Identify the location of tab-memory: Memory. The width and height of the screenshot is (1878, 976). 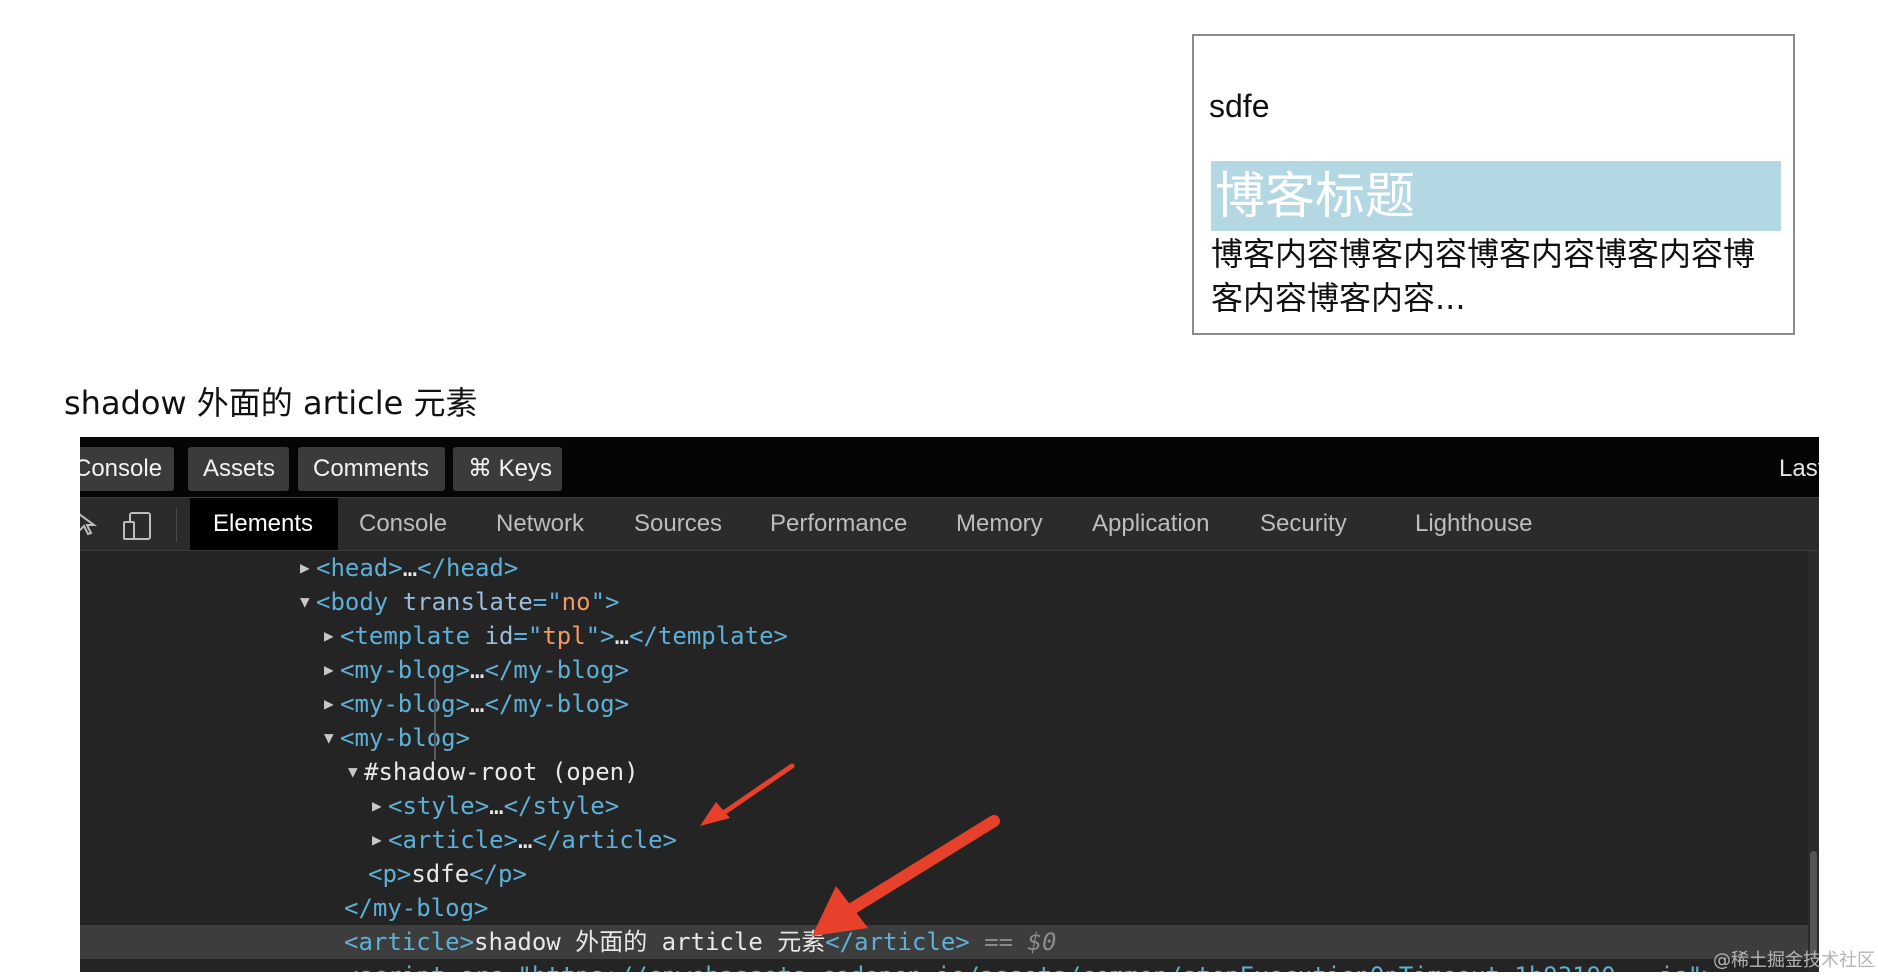
(999, 524).